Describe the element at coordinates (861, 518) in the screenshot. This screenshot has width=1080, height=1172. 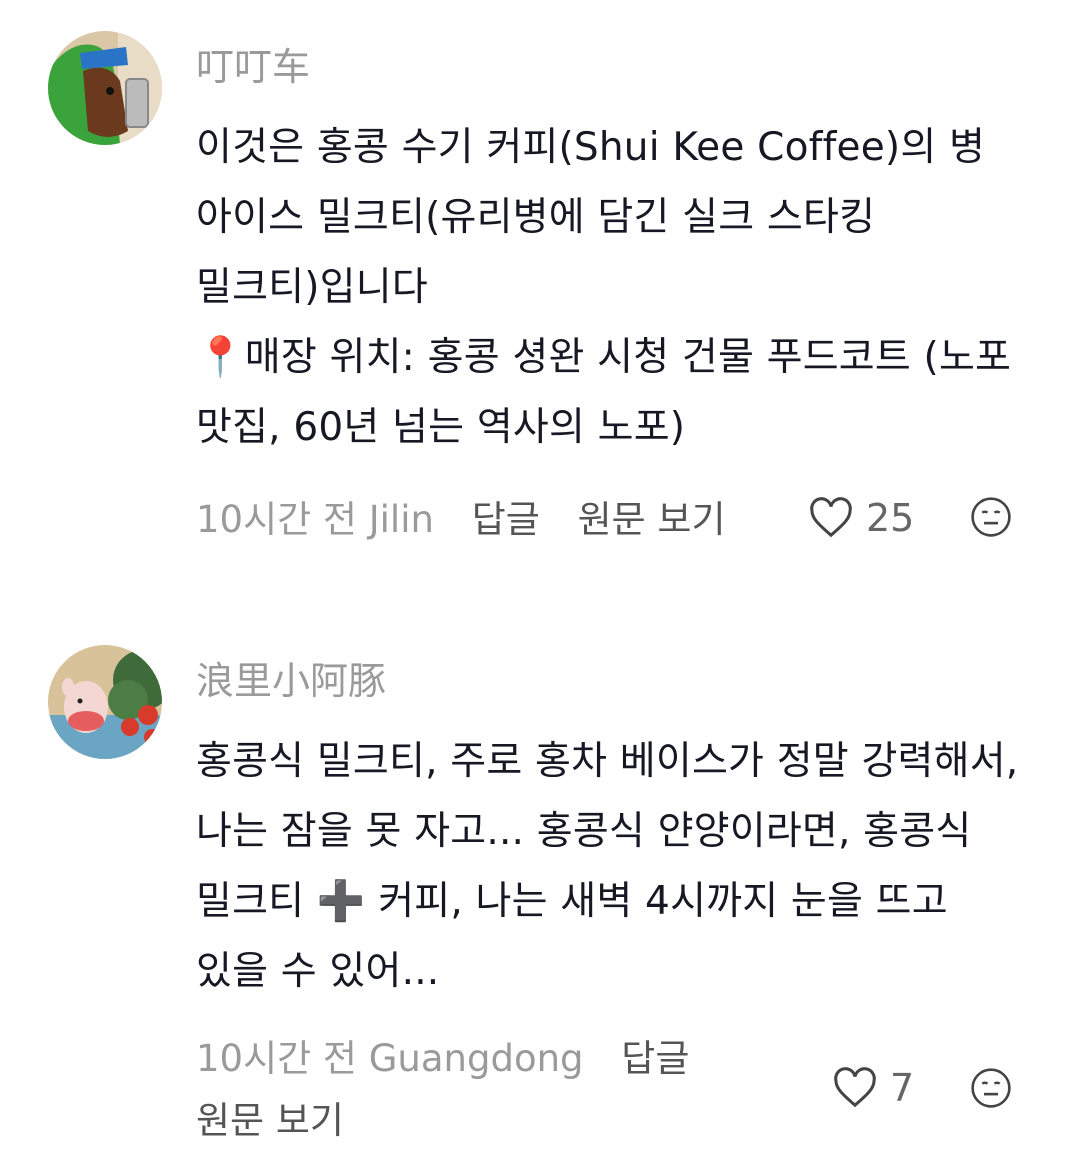
I see `like-button: 25` at that location.